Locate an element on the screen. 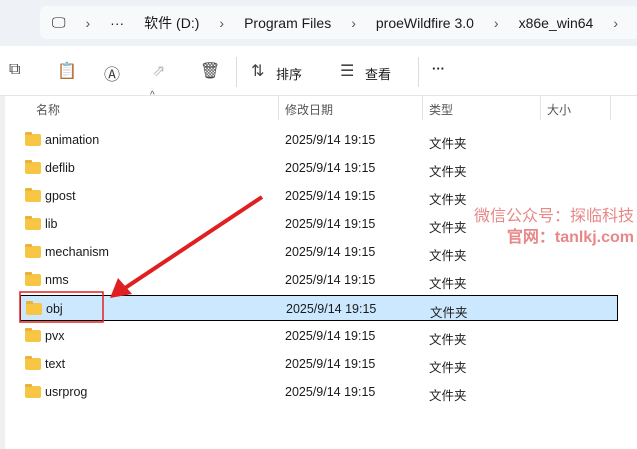  highlight-box is located at coordinates (61, 307).